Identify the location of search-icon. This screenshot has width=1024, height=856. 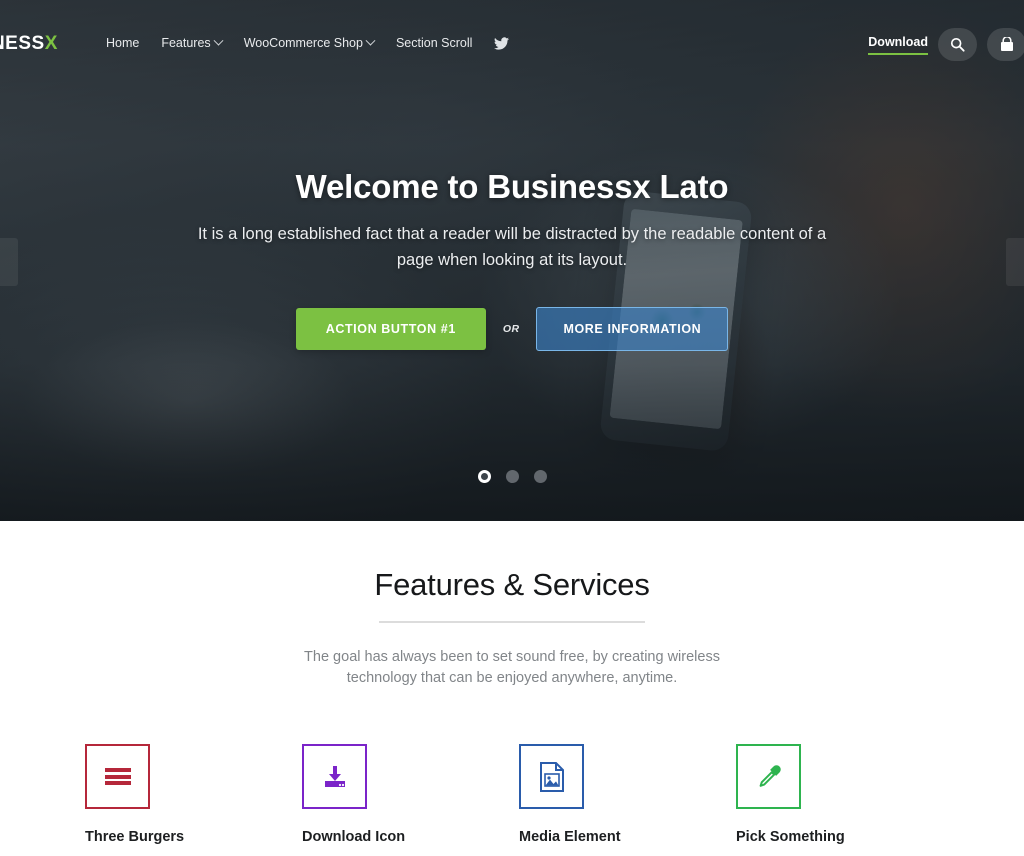
(957, 44).